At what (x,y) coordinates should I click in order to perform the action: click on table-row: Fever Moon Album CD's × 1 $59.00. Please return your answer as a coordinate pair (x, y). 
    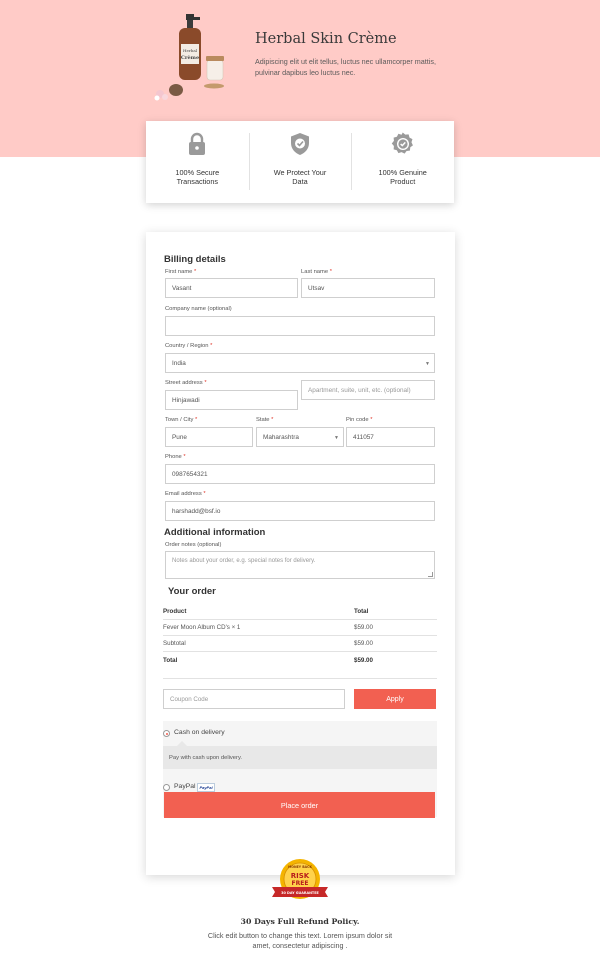
    Looking at the image, I should click on (300, 628).